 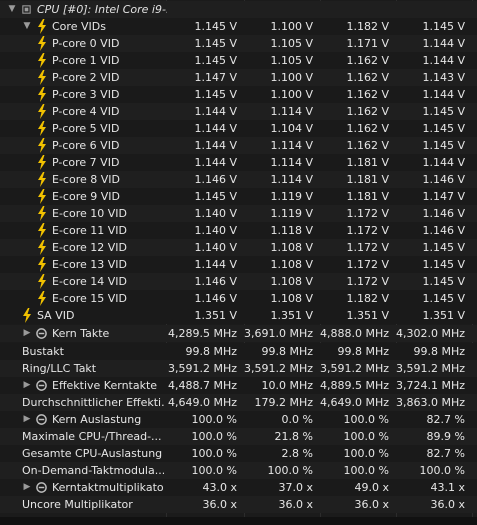 What do you see at coordinates (296, 504) in the screenshot?
I see `value-min: 36.0 x` at bounding box center [296, 504].